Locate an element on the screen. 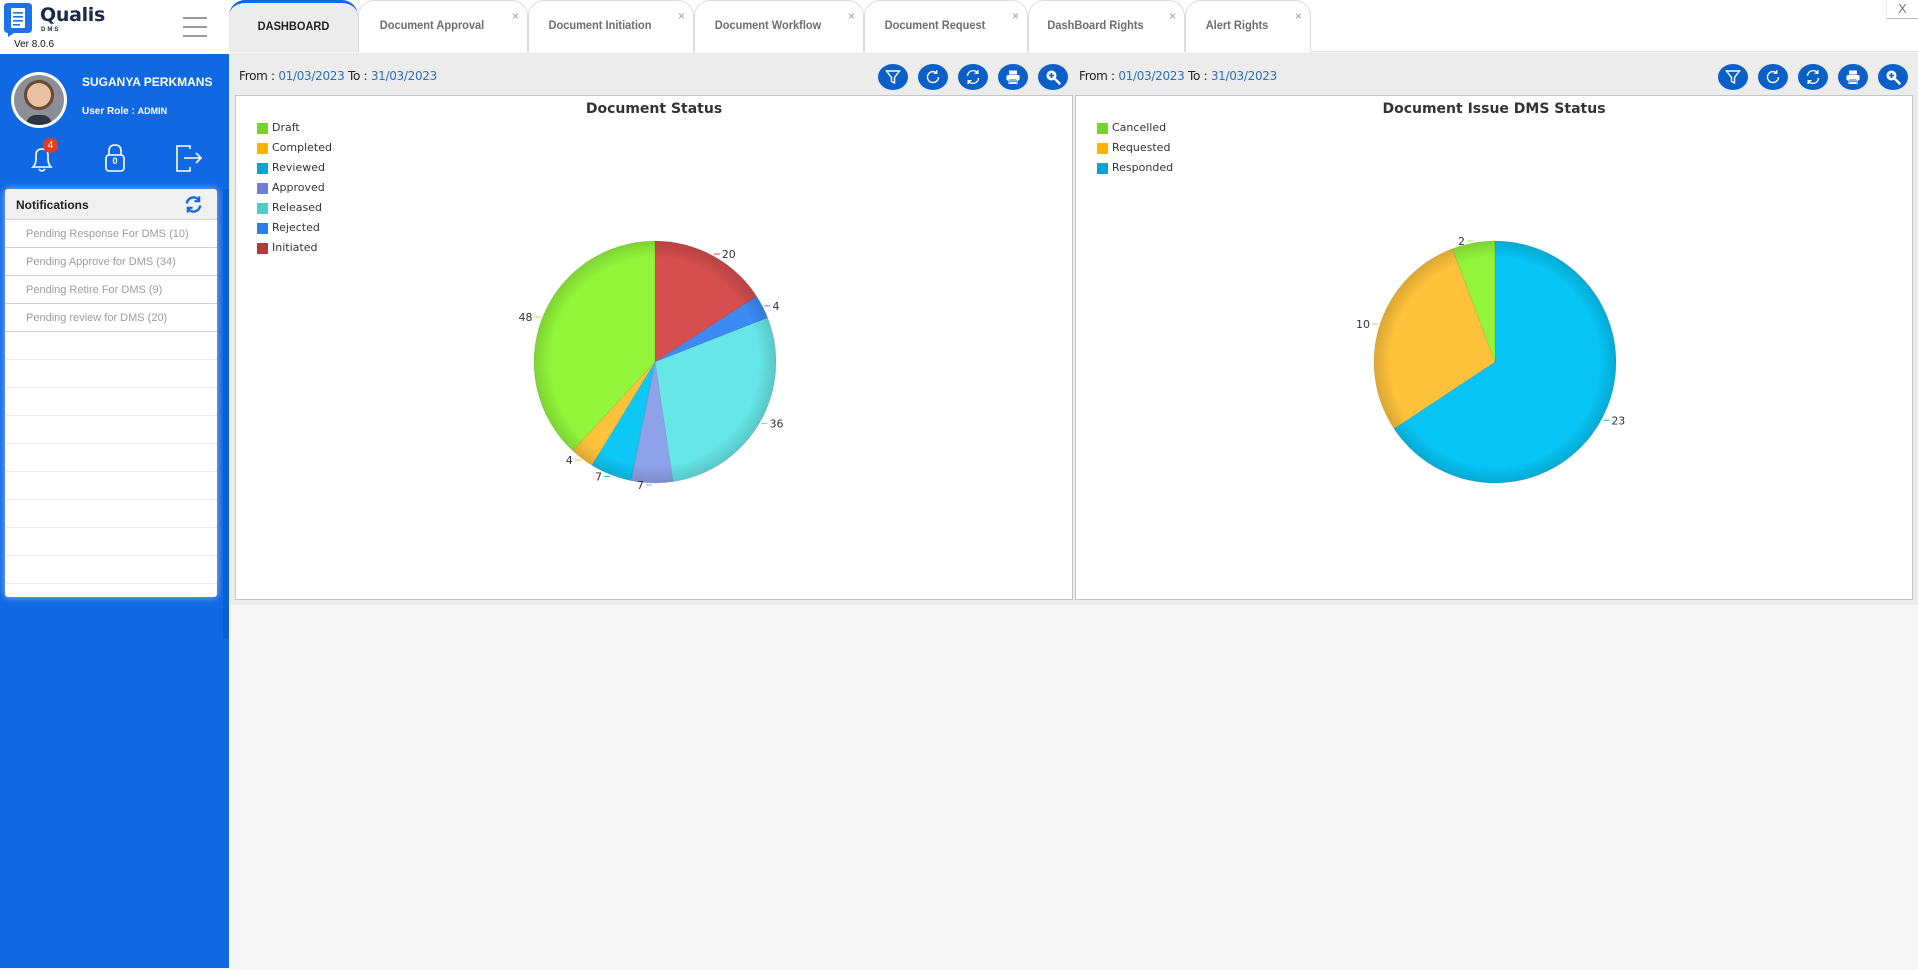 This screenshot has width=1918, height=970. filter-icon is located at coordinates (1733, 77).